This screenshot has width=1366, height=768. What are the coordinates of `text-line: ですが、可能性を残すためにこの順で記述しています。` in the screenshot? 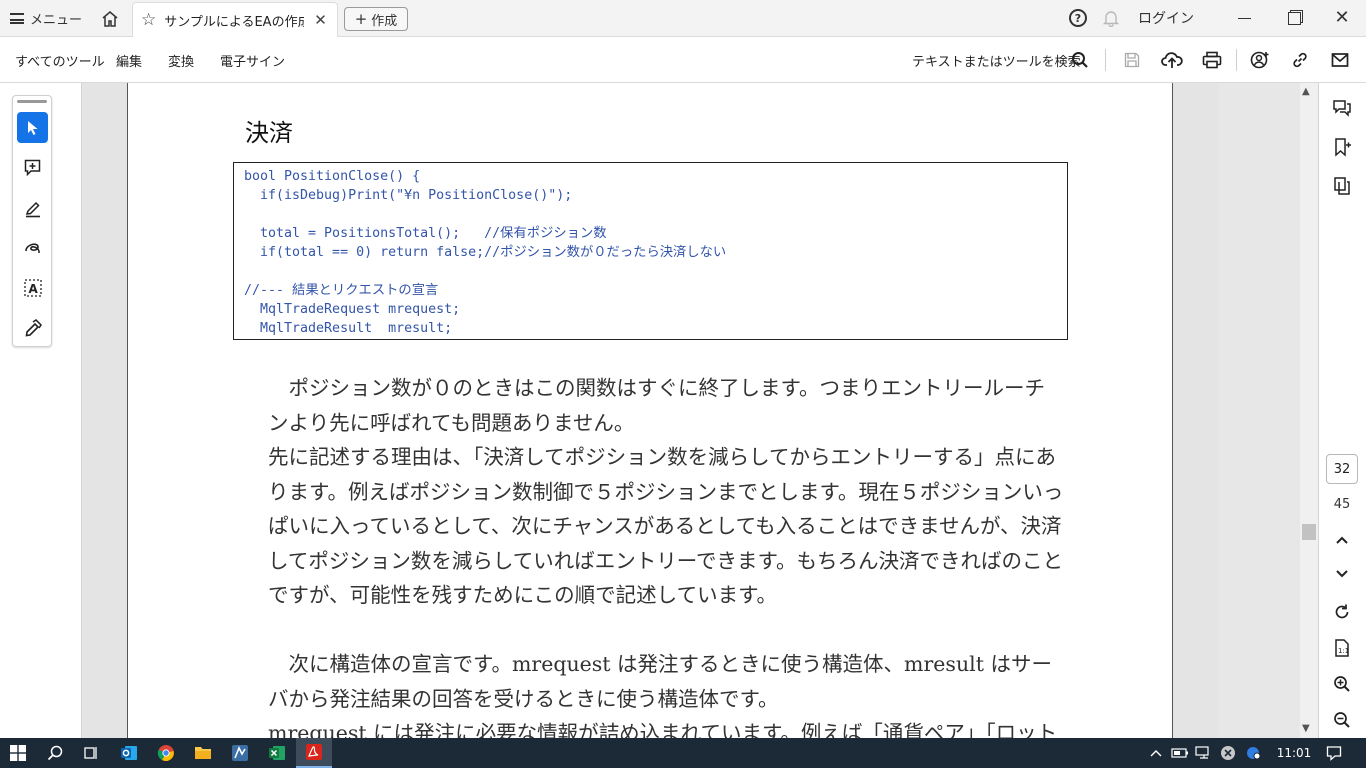 It's located at (523, 595).